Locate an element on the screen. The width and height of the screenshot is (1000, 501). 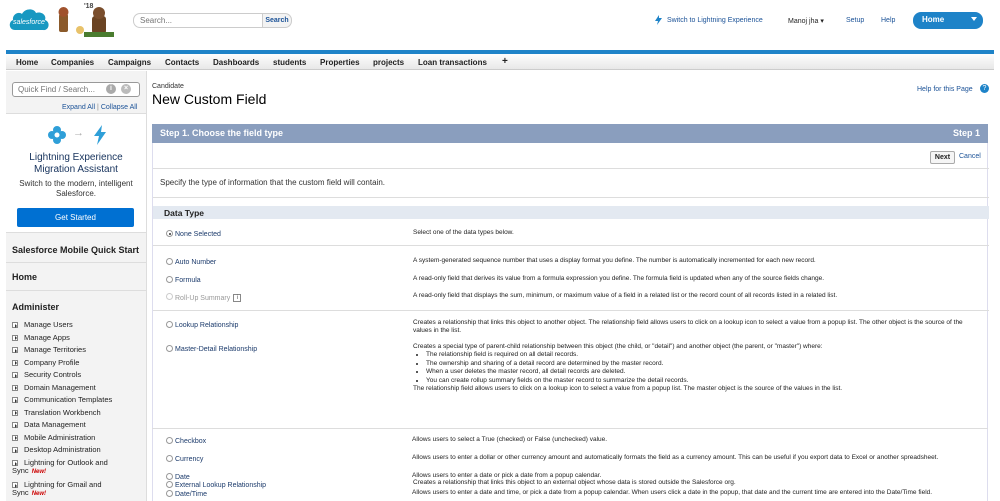
tab-companies: Companies is located at coordinates (72, 62).